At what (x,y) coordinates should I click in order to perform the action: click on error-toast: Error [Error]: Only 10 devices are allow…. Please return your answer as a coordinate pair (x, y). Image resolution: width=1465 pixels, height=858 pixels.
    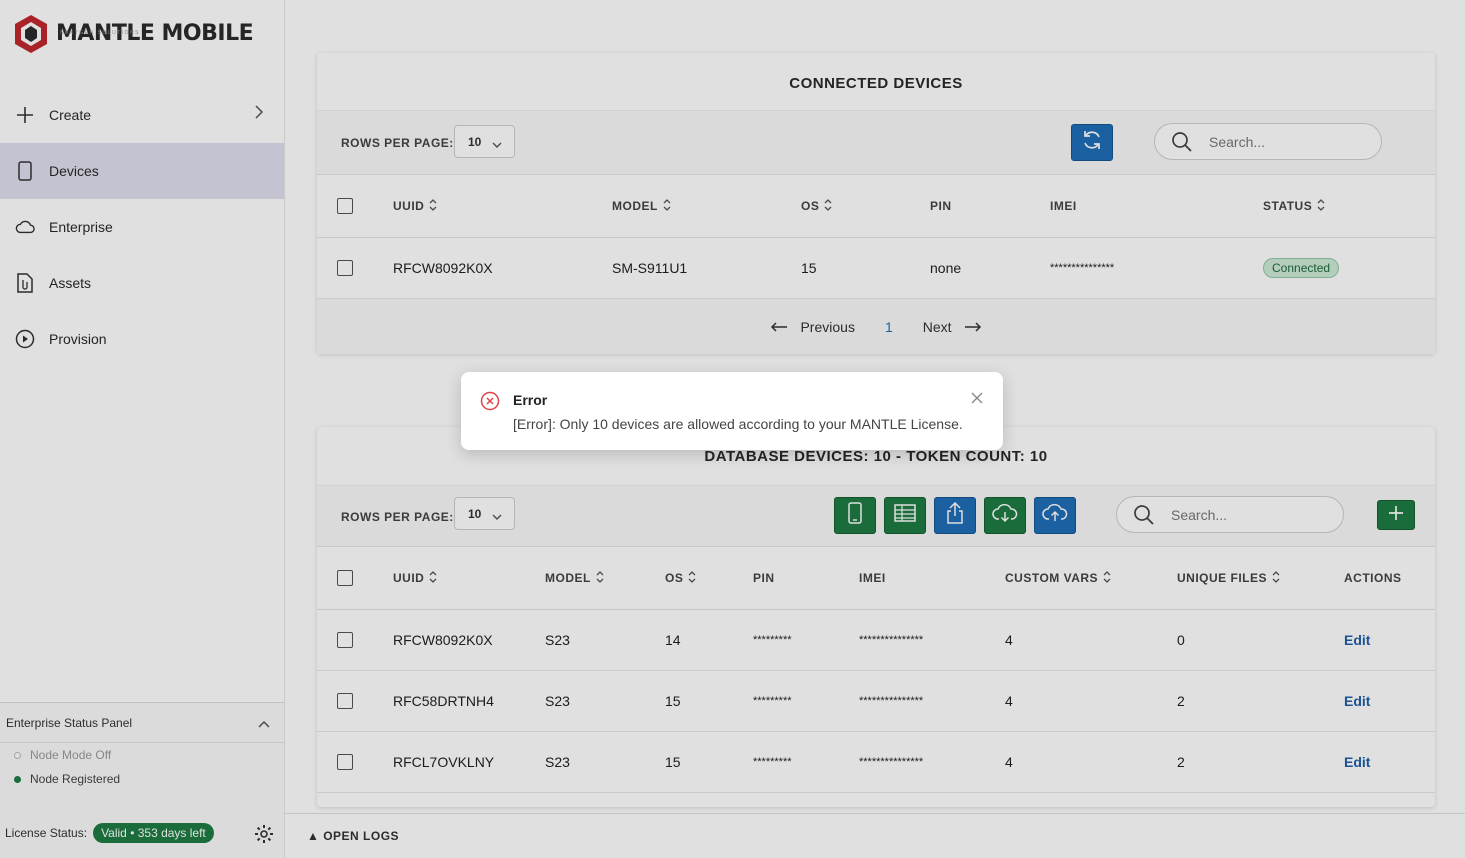
    Looking at the image, I should click on (732, 411).